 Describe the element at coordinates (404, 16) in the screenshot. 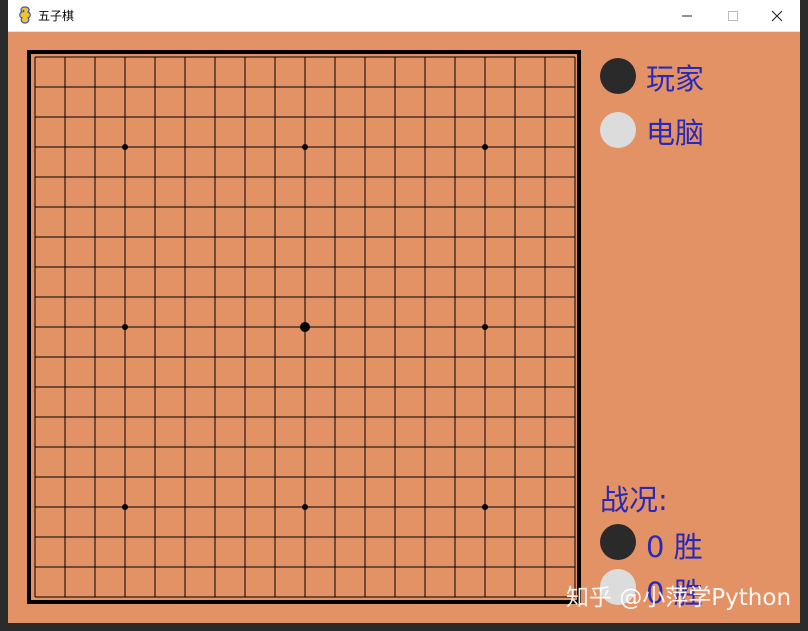

I see `title-bar: 五子棋` at that location.